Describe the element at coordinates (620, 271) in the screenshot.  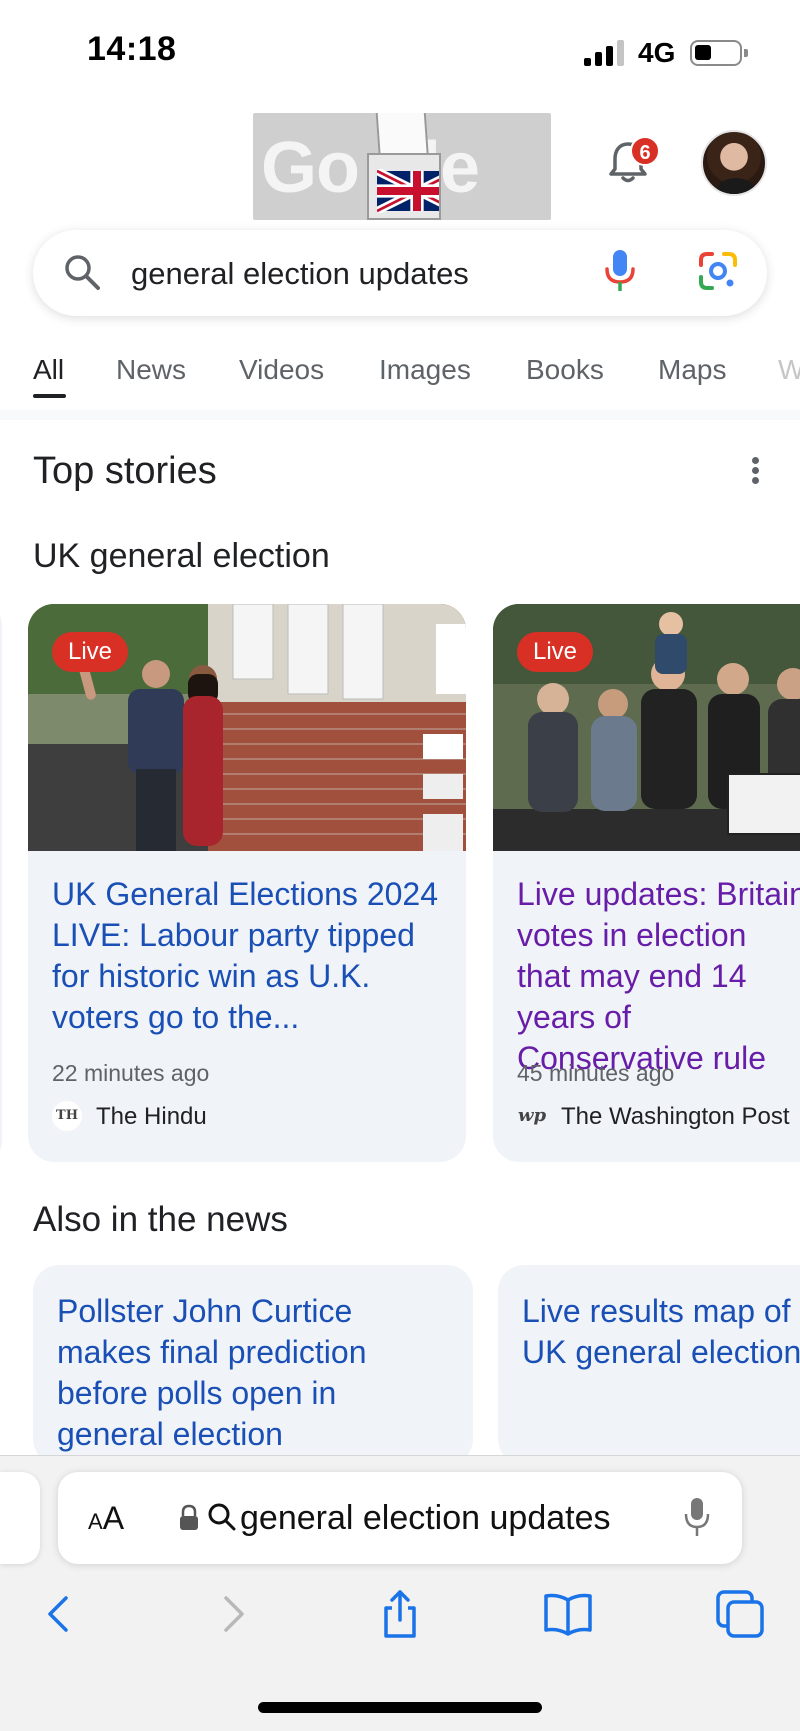
I see `voice-search-mic-icon` at that location.